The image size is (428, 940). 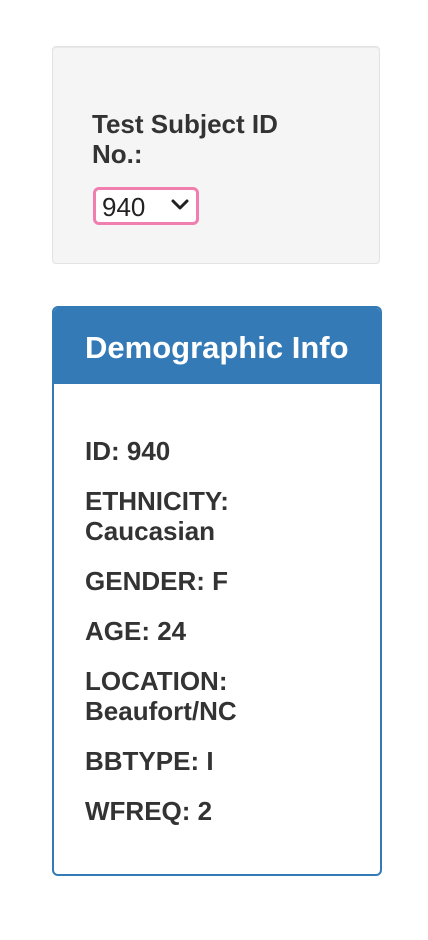 What do you see at coordinates (156, 581) in the screenshot?
I see `info-row-gender: GENDER: F` at bounding box center [156, 581].